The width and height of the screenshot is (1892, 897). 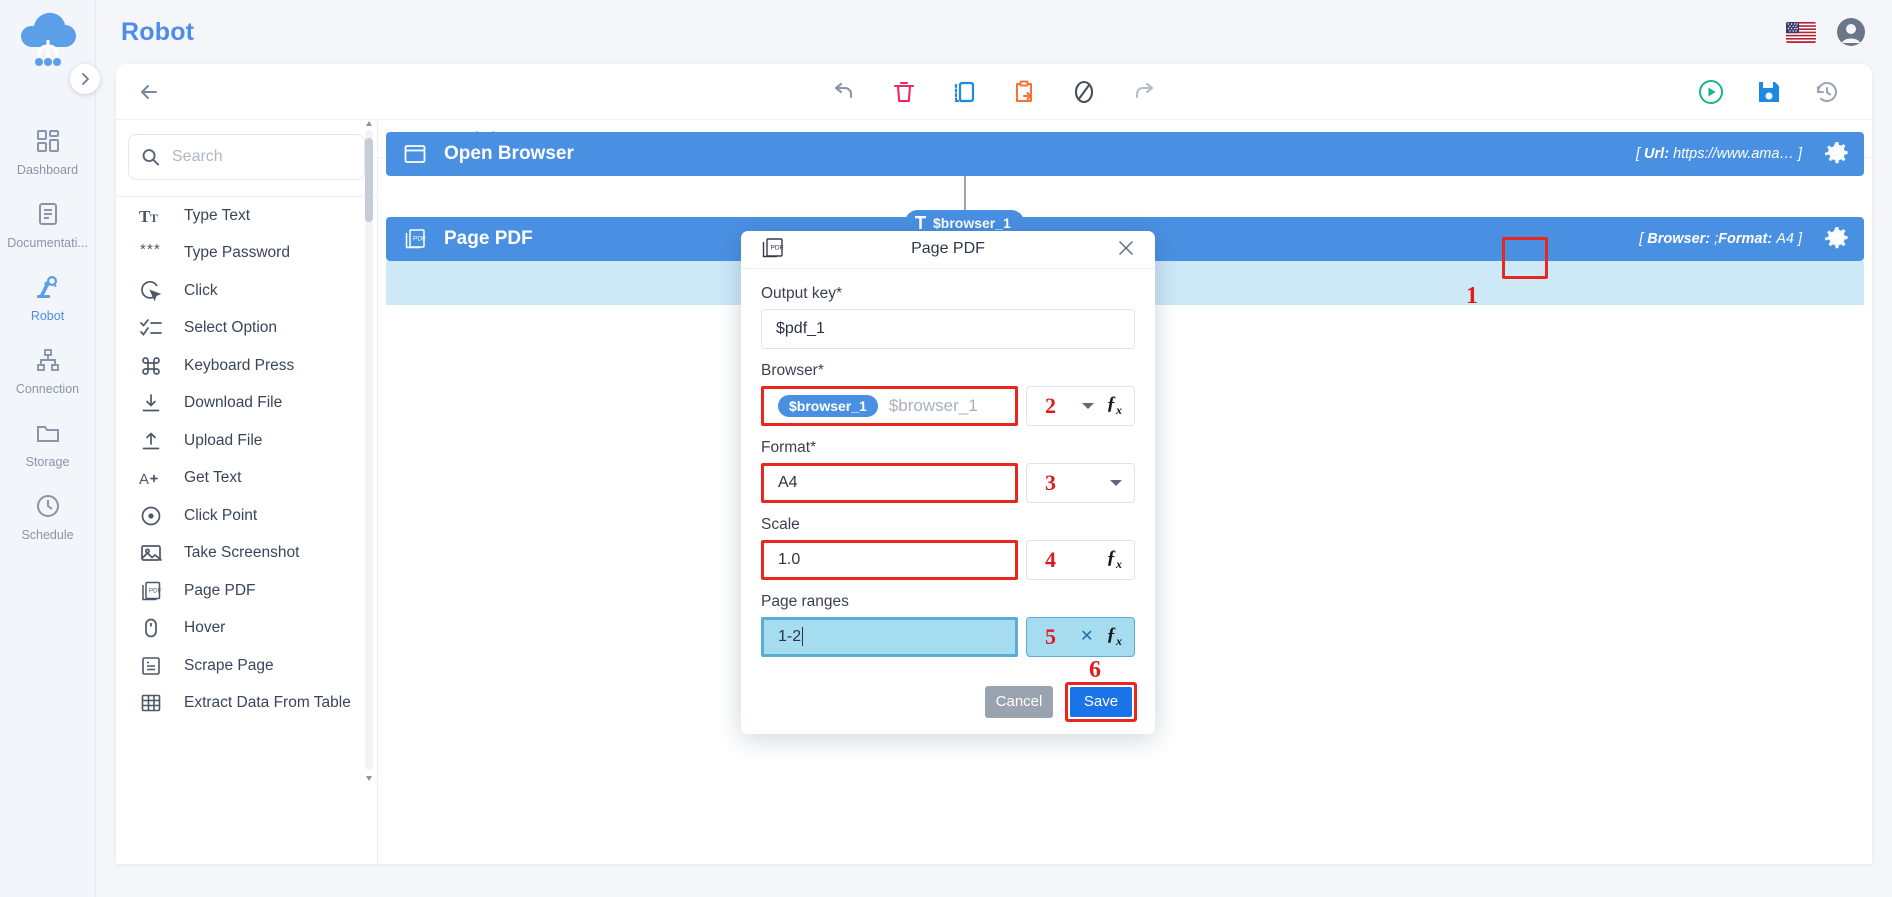 I want to click on keyboard-command-icon, so click(x=151, y=366).